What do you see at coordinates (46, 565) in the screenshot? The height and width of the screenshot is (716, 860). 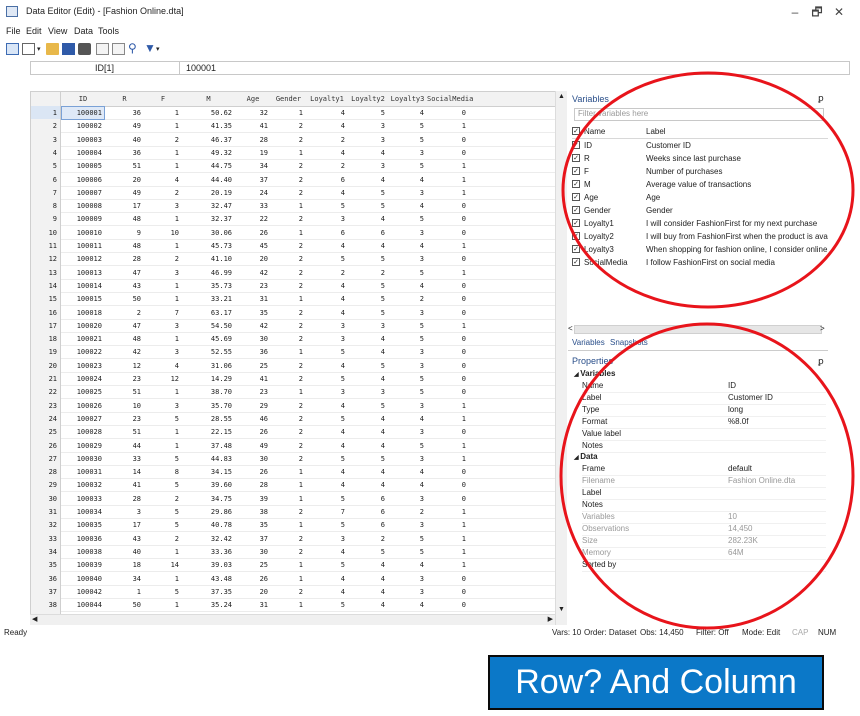 I see `row-number: 35` at bounding box center [46, 565].